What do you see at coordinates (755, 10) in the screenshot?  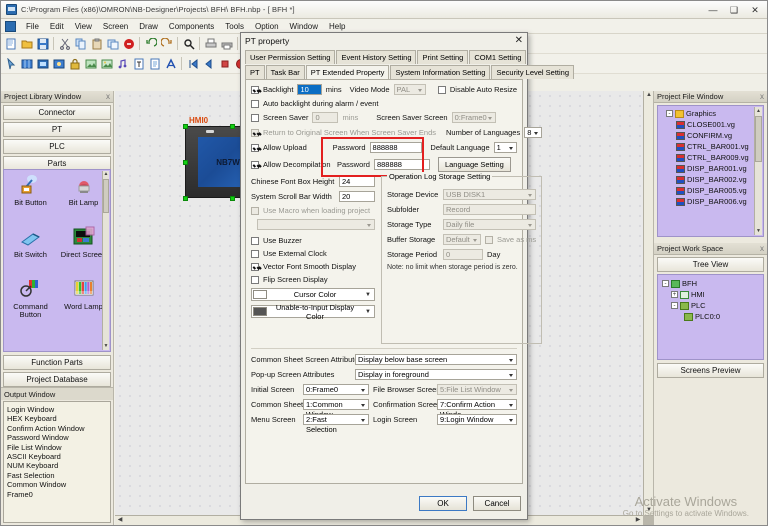 I see `close-button: ✕` at bounding box center [755, 10].